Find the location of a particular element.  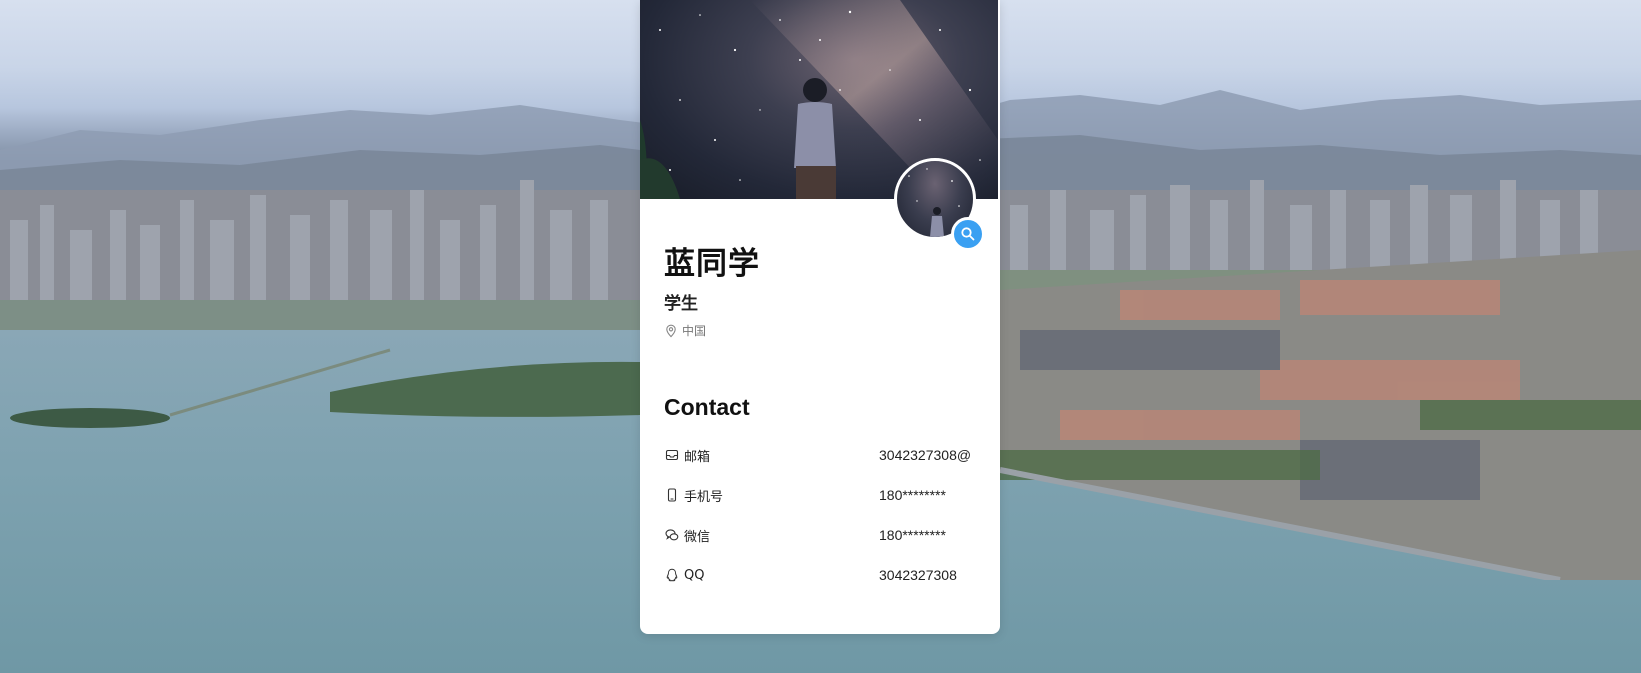

location-text: 中国 is located at coordinates (694, 331).